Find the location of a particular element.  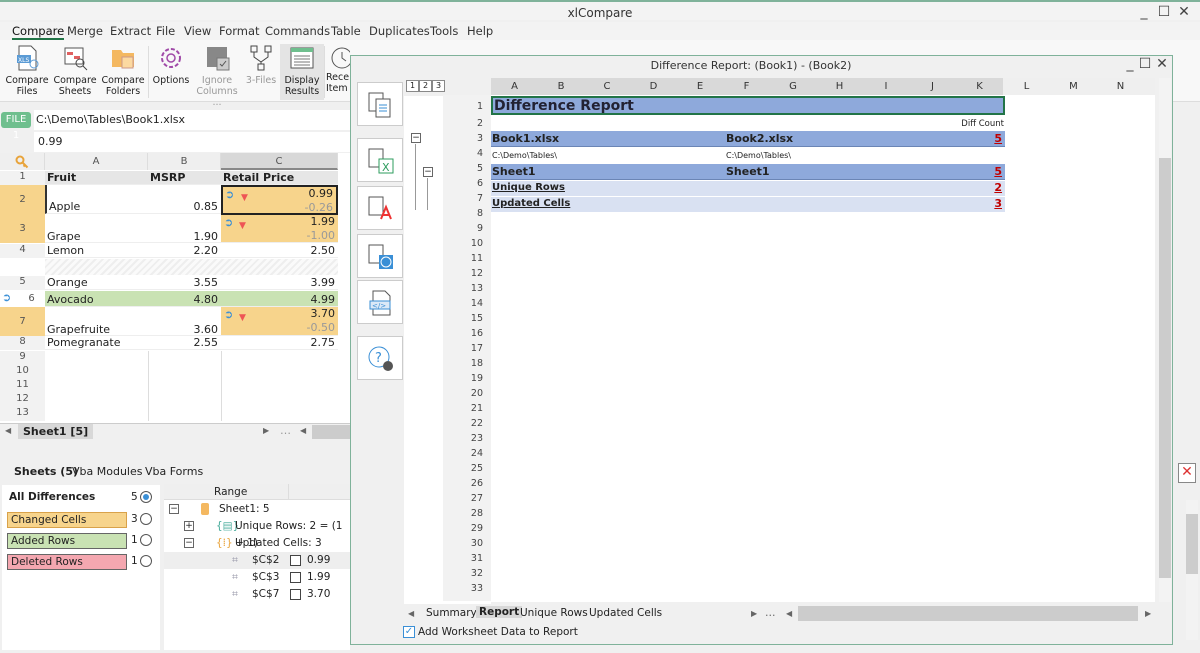

cell: 2.50 is located at coordinates (279, 251).